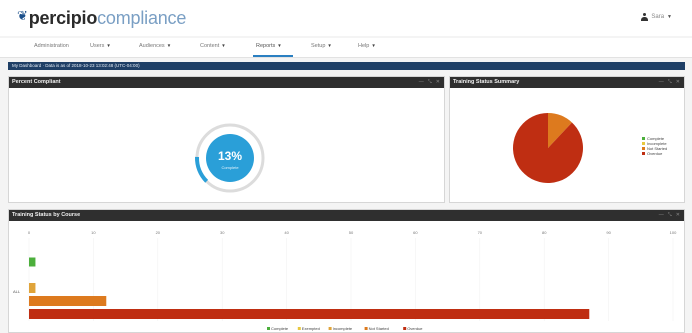 The image size is (692, 333). I want to click on nav-item-label: Help, so click(364, 46).